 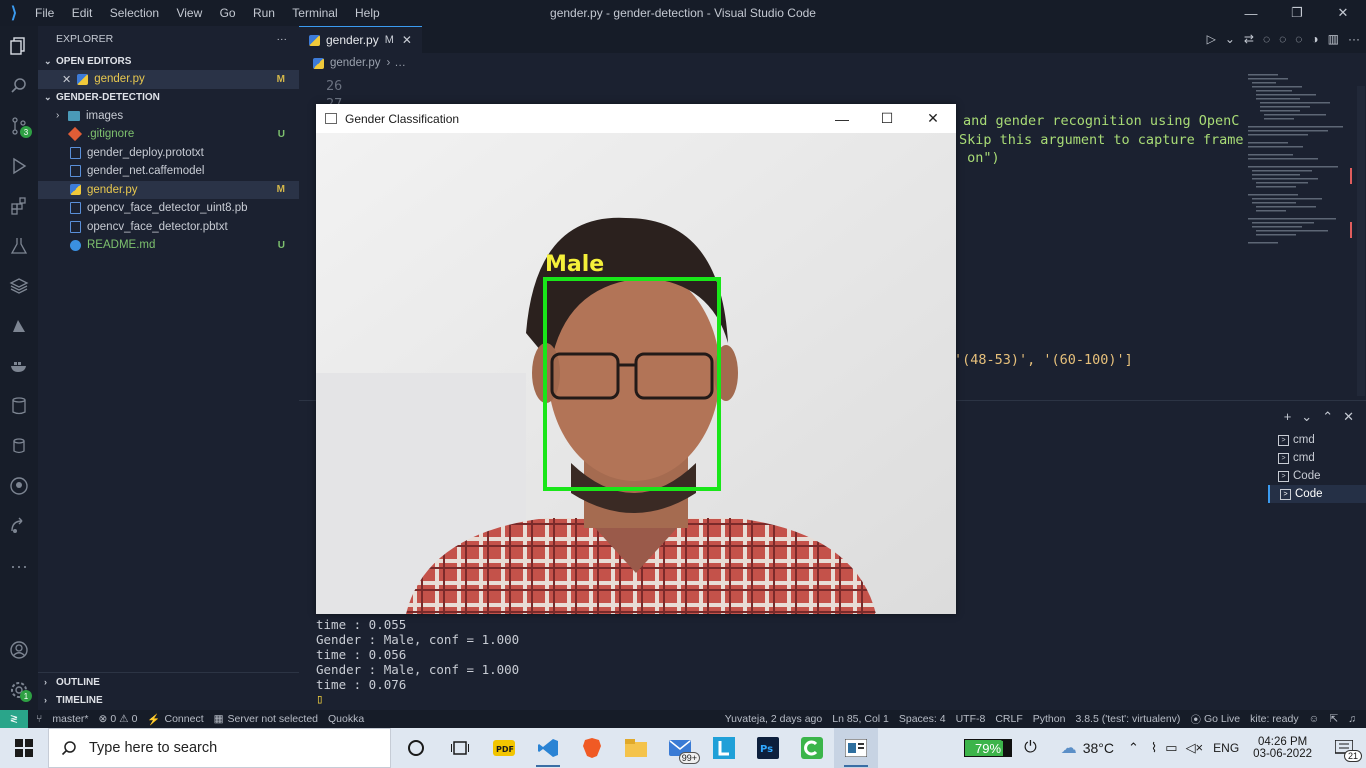 What do you see at coordinates (135, 719) in the screenshot?
I see `status-warnings: 0` at bounding box center [135, 719].